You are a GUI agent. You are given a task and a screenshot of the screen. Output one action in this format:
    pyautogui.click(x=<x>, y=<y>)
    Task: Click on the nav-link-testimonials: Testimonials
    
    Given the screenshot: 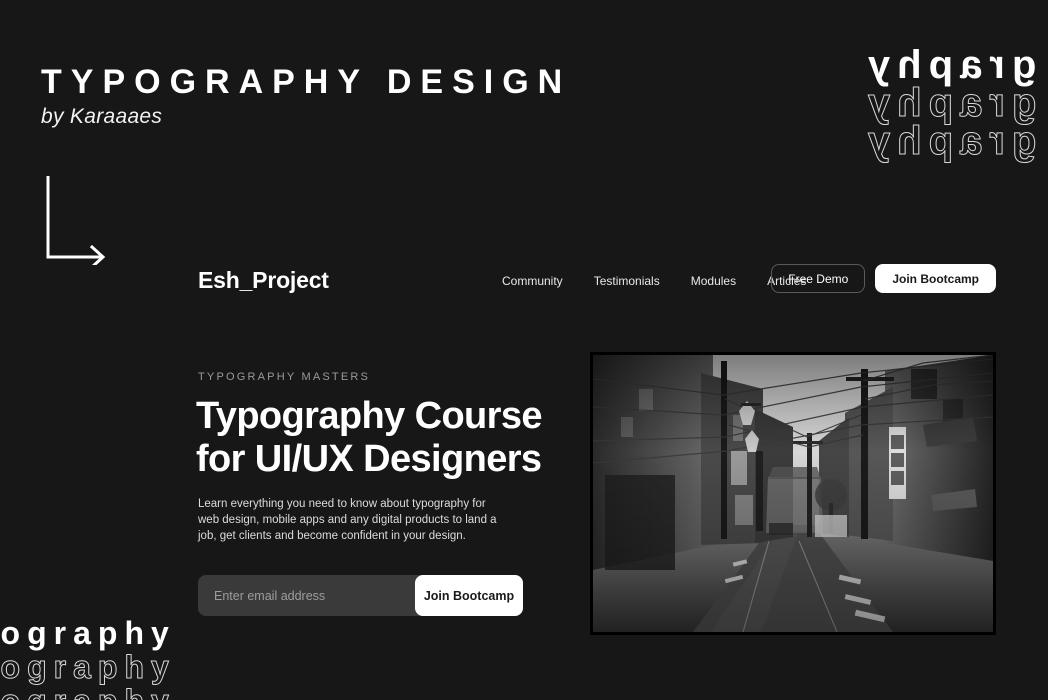 What is the action you would take?
    pyautogui.click(x=627, y=281)
    